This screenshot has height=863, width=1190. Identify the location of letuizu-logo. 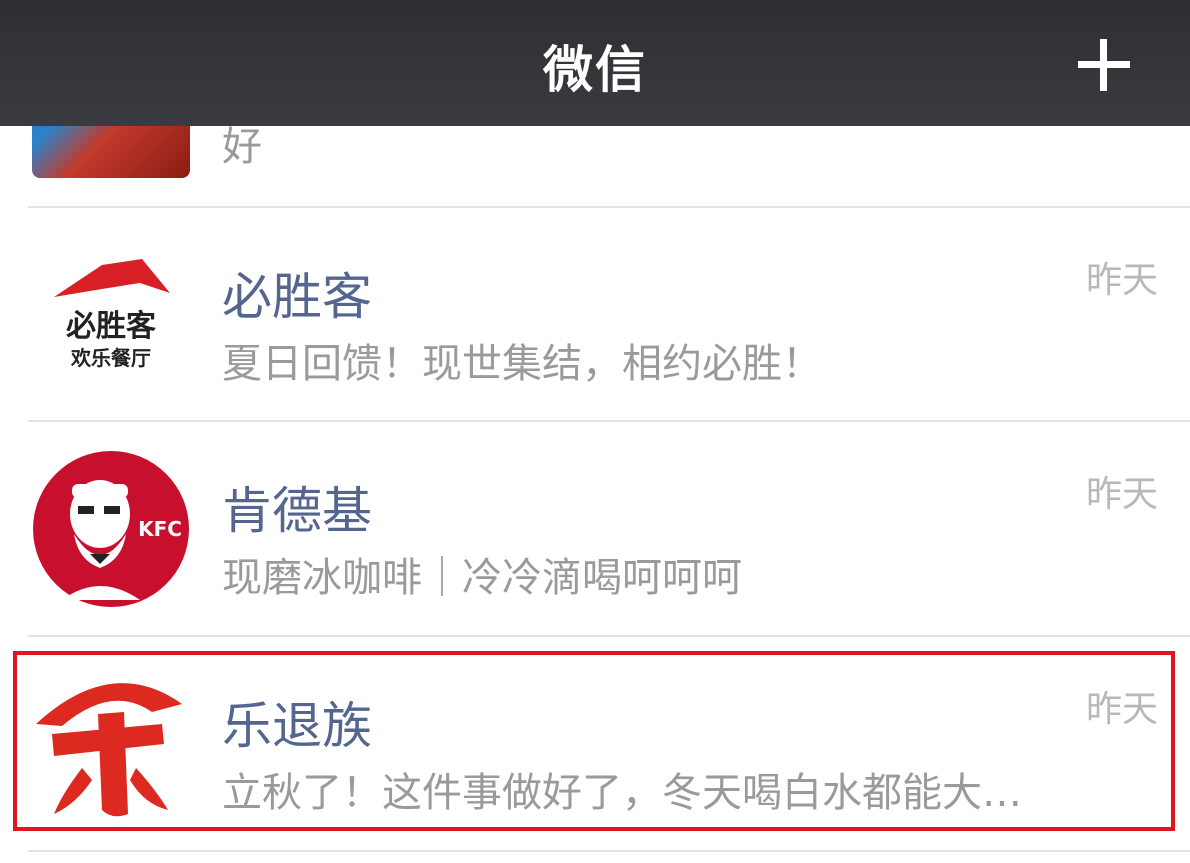
(109, 750).